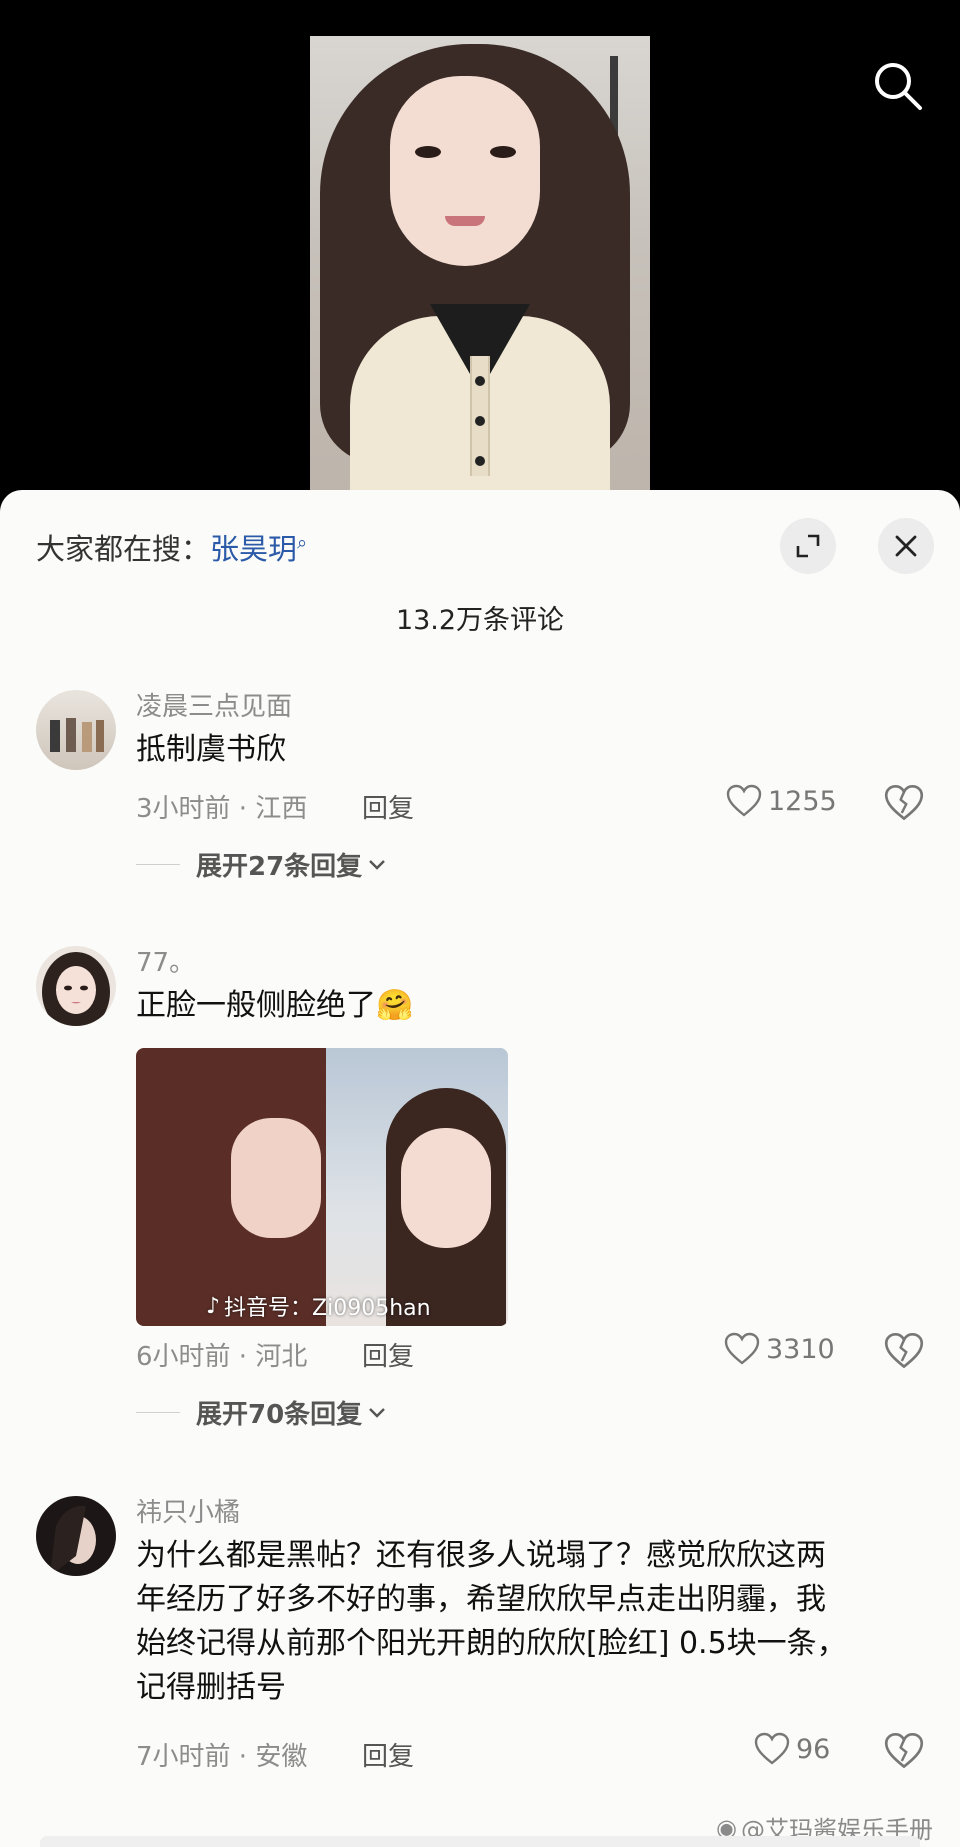 The width and height of the screenshot is (960, 1847). What do you see at coordinates (481, 1555) in the screenshot?
I see `comment-text-line: 为什么都是黑帖？还有很多人说塌了？感觉欣欣这两` at bounding box center [481, 1555].